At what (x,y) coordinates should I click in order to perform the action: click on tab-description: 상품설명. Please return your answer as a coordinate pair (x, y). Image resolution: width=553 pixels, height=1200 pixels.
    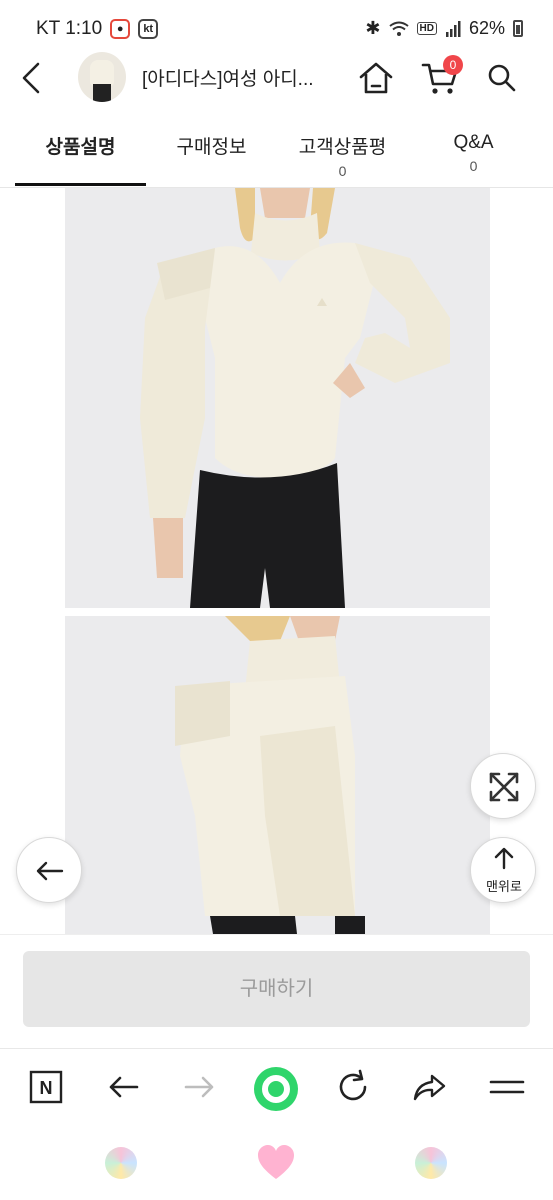
    Looking at the image, I should click on (80, 153).